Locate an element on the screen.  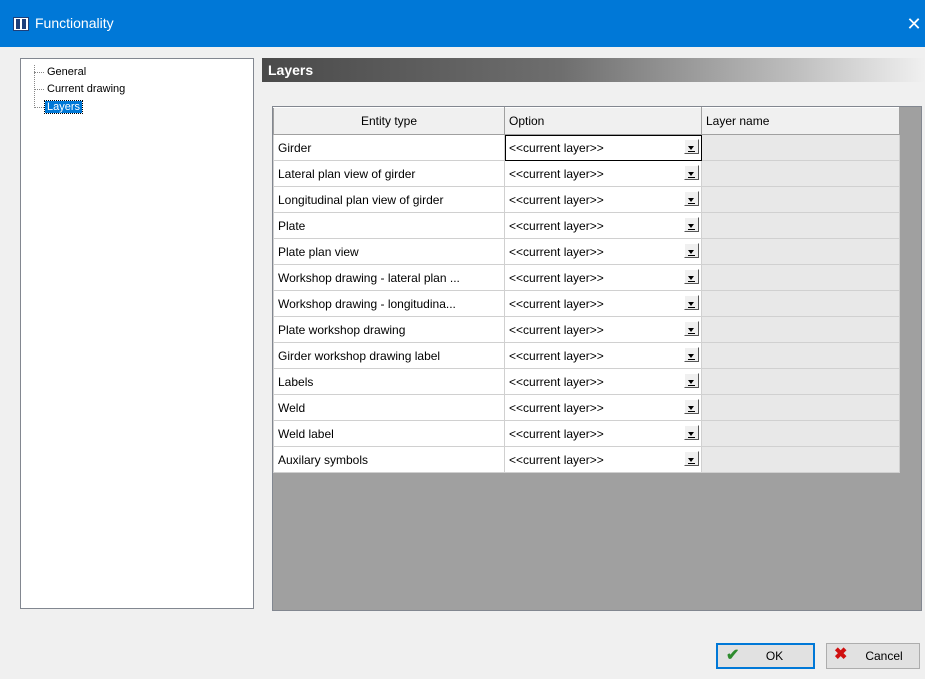
entity-type-cell: Plate is located at coordinates (389, 225).